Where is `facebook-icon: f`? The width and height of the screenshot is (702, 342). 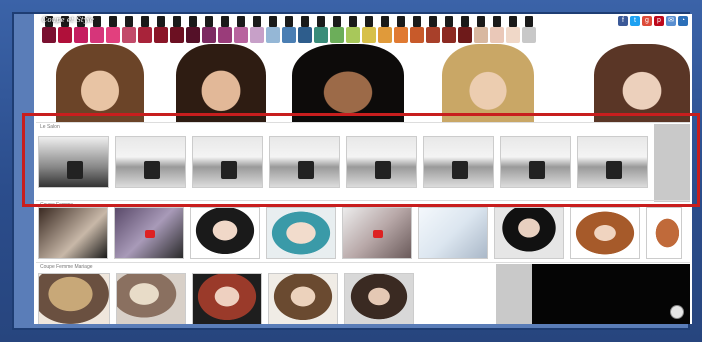
facebook-icon: f is located at coordinates (623, 21).